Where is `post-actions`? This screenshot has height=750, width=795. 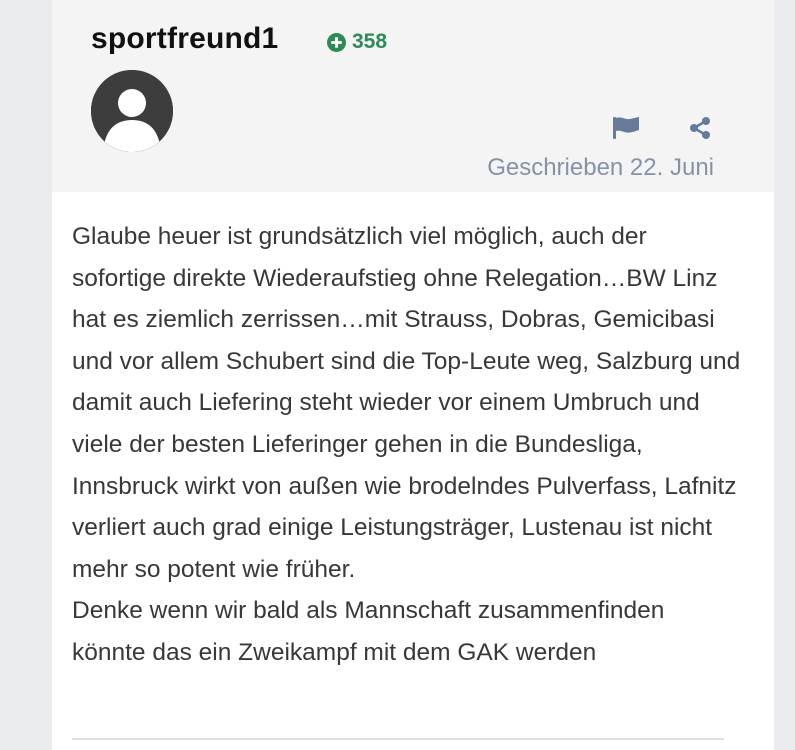 post-actions is located at coordinates (663, 128).